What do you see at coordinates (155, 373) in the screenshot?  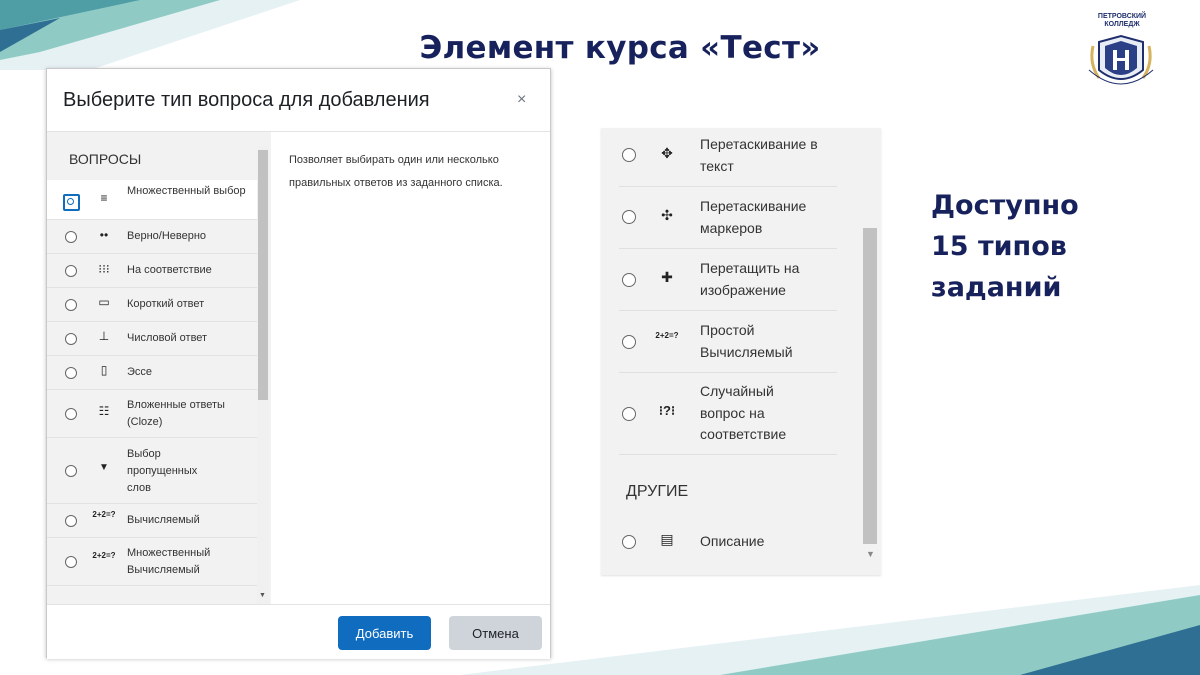 I see `question-option-essay: ▯ Эссе` at bounding box center [155, 373].